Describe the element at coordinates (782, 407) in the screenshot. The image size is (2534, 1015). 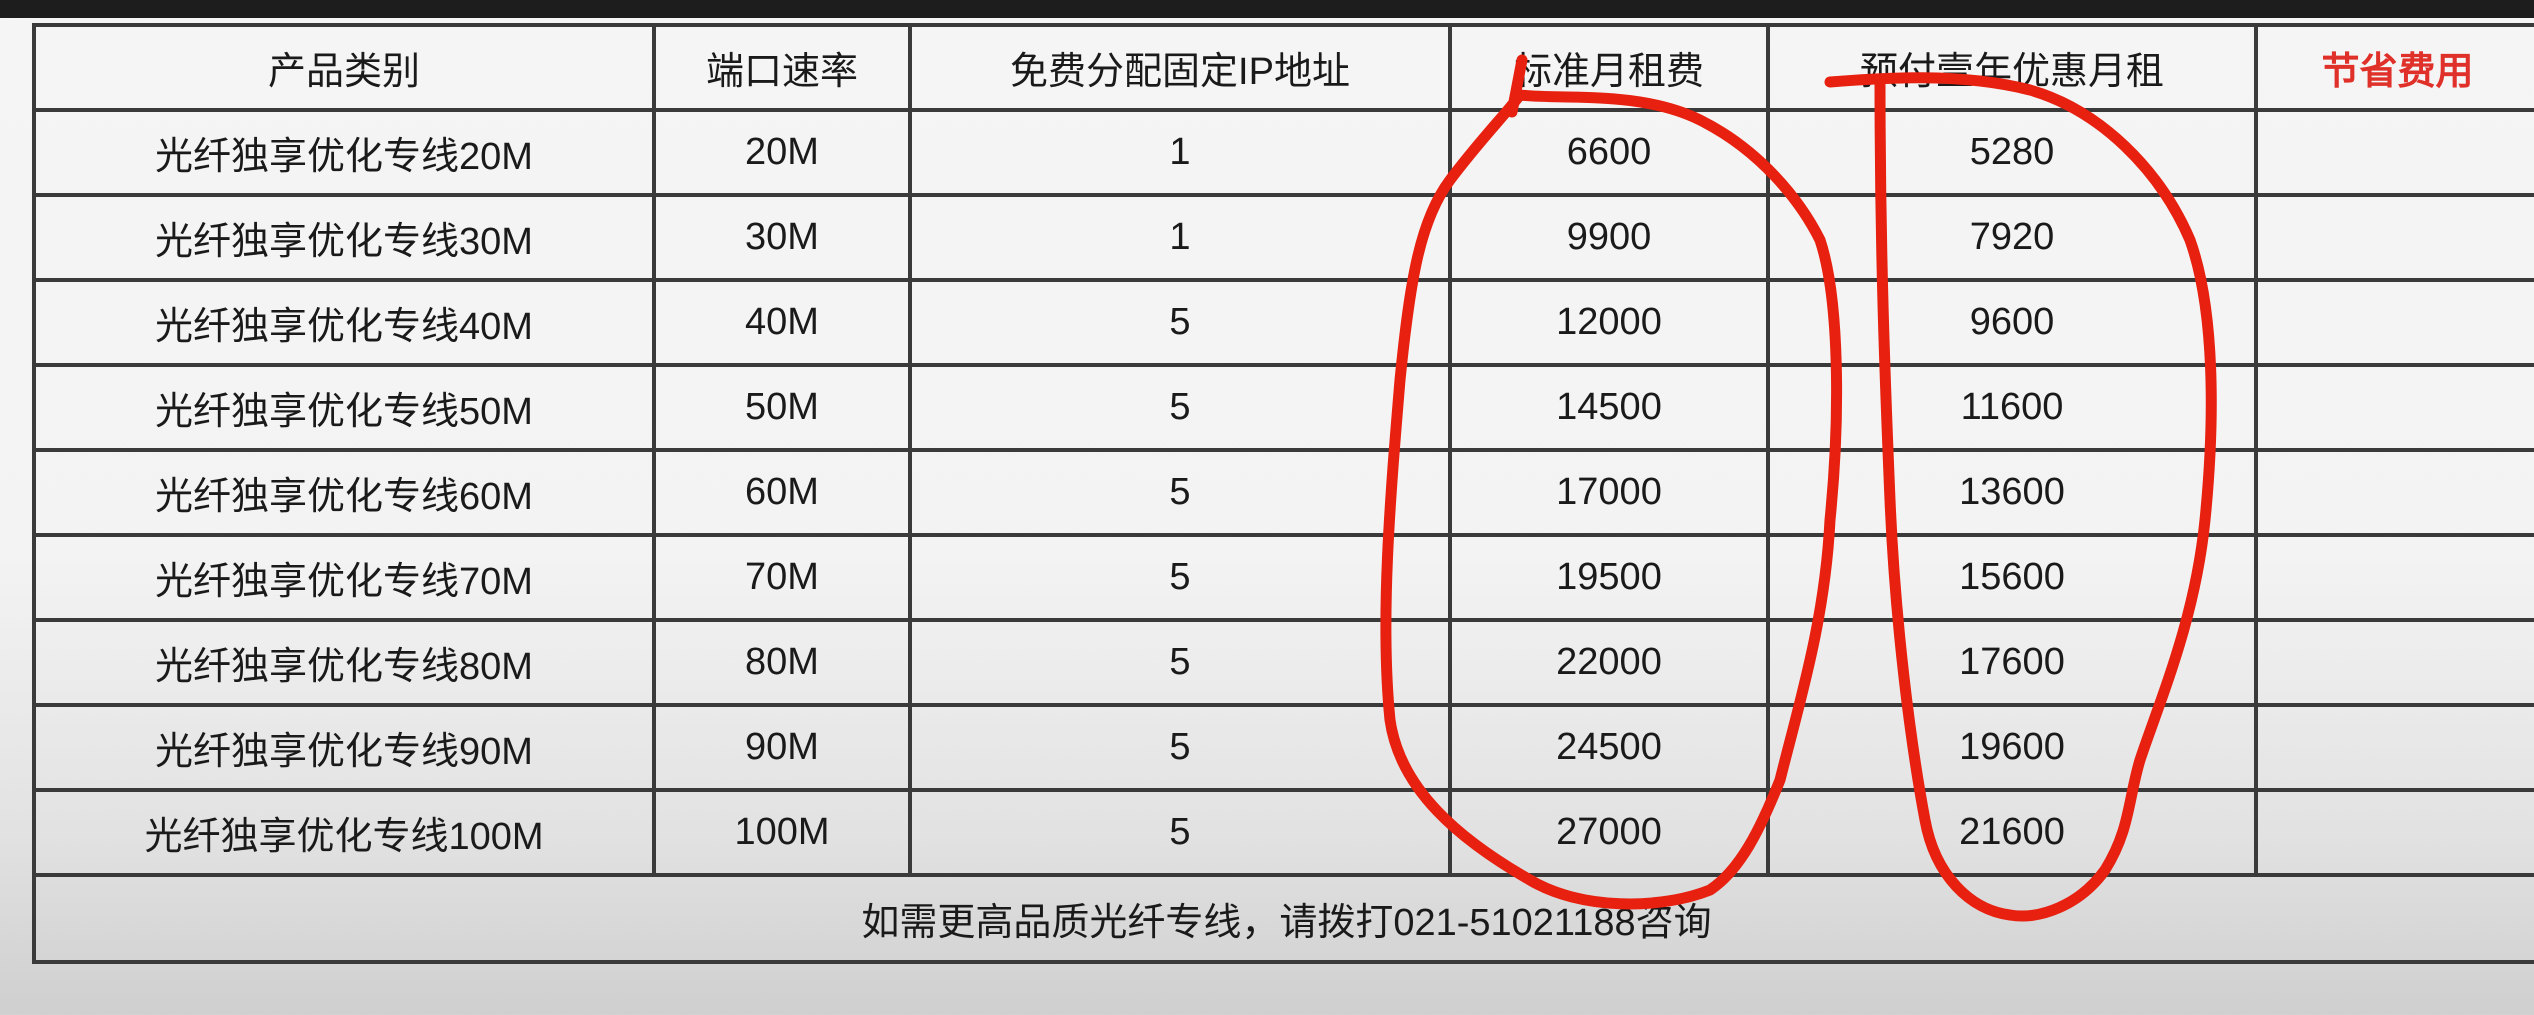
I see `cell-port-rate: 50M` at that location.